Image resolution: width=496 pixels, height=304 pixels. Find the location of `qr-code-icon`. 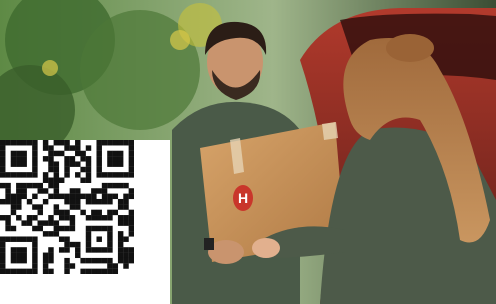

qr-code-icon is located at coordinates (67, 207).